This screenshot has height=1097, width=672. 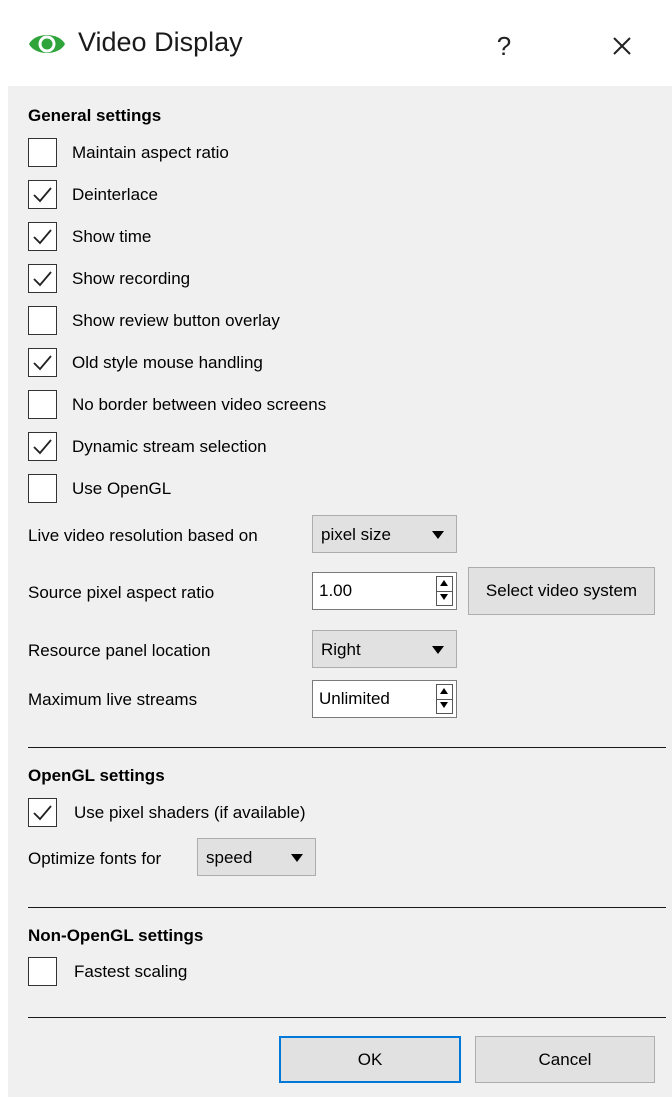 I want to click on maintain-aspect-label: Maintain aspect ratio, so click(x=150, y=152).